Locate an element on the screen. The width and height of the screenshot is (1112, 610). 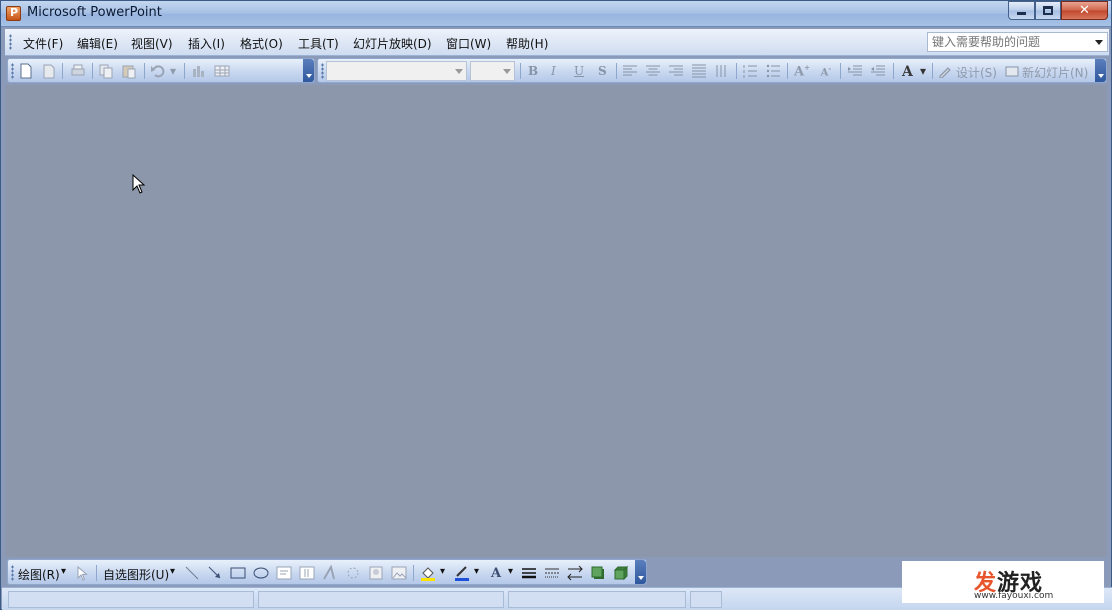
formatting-toolbar: B I U S A+ A- A ▾ 设计(S) 新幻灯片(N) is located at coordinates (712, 70).